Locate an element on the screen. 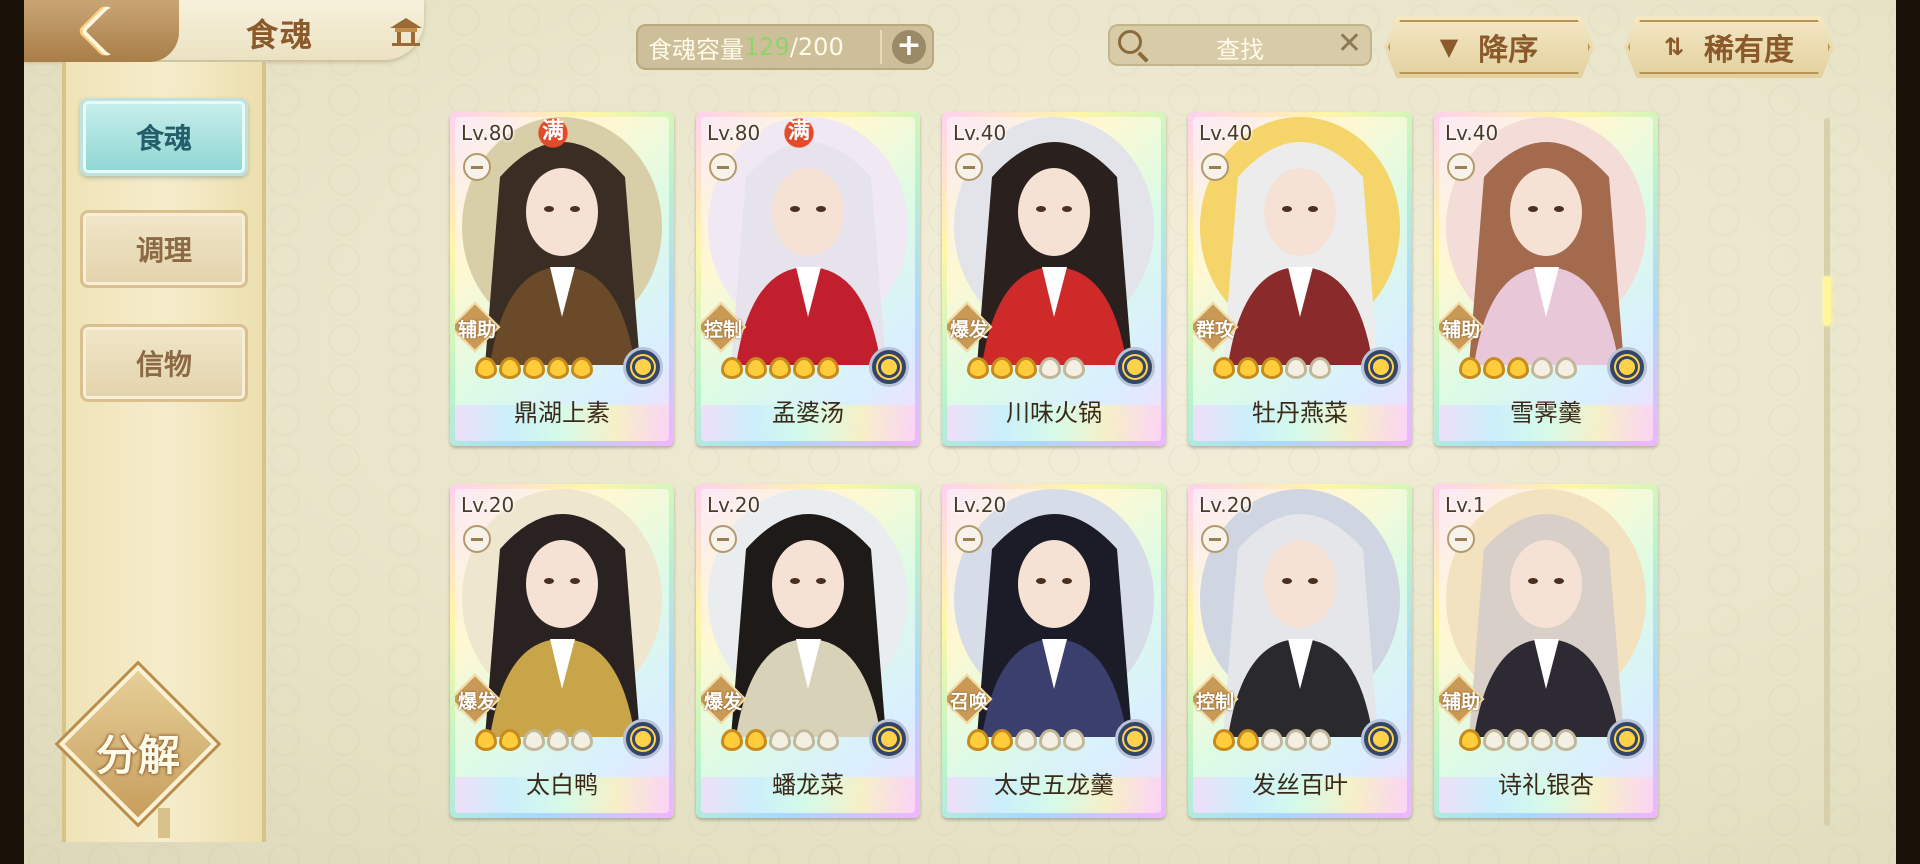 This screenshot has width=1920, height=864. capacity-display: 食魂容量 129 /200 + is located at coordinates (785, 47).